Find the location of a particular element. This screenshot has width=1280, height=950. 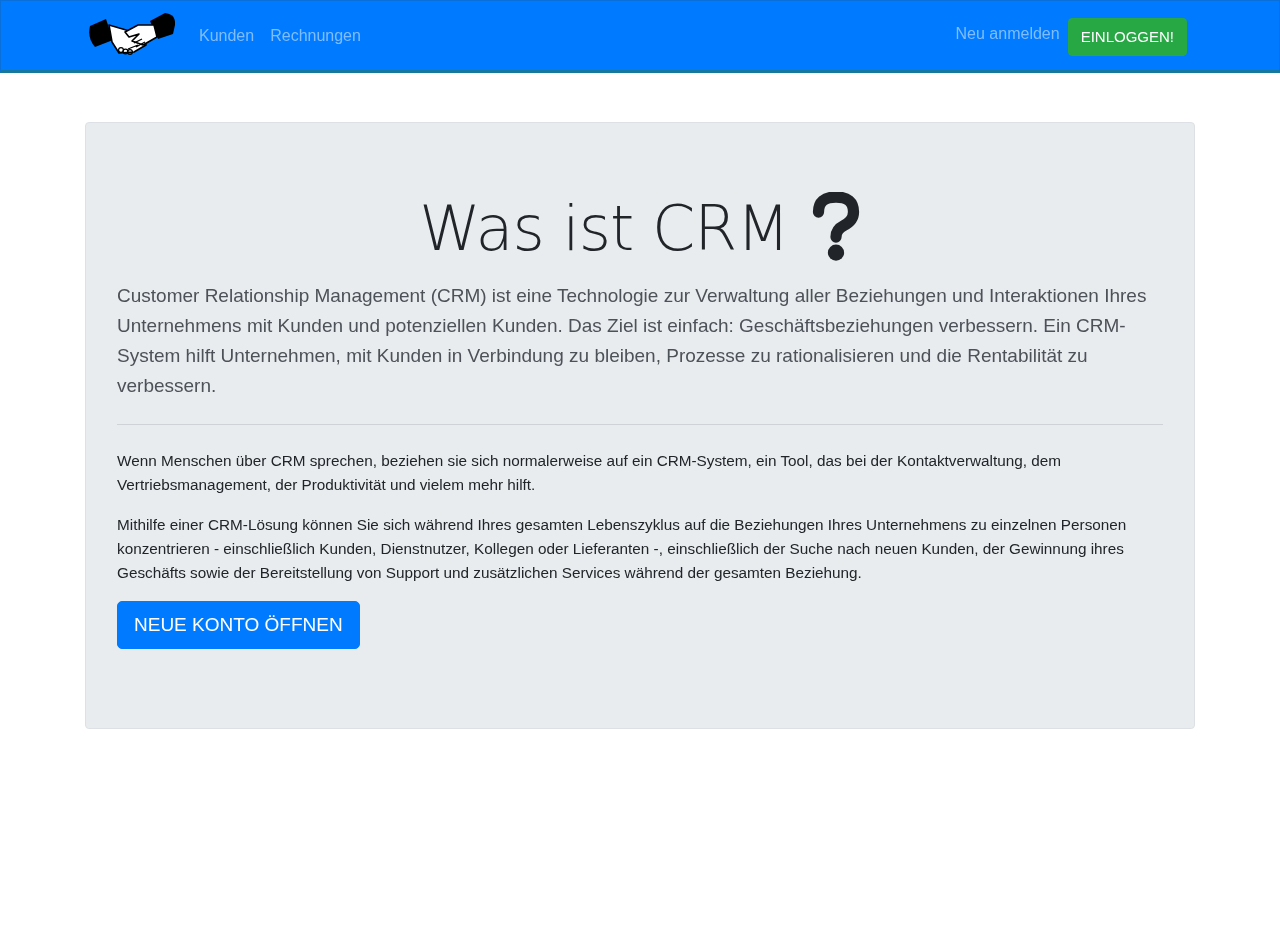

open-account-button: NEUE KONTO ÖFFNEN is located at coordinates (238, 625).